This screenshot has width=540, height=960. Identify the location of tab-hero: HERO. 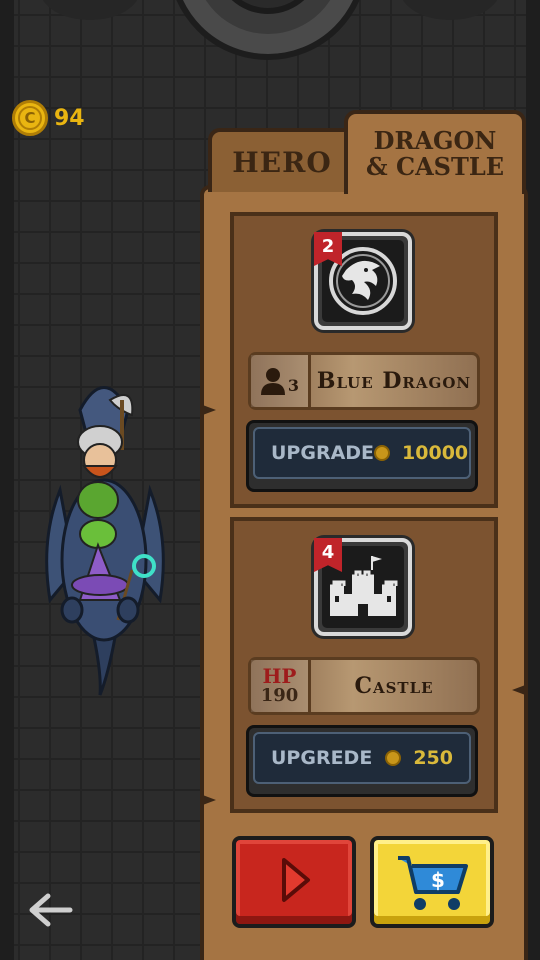
(282, 160).